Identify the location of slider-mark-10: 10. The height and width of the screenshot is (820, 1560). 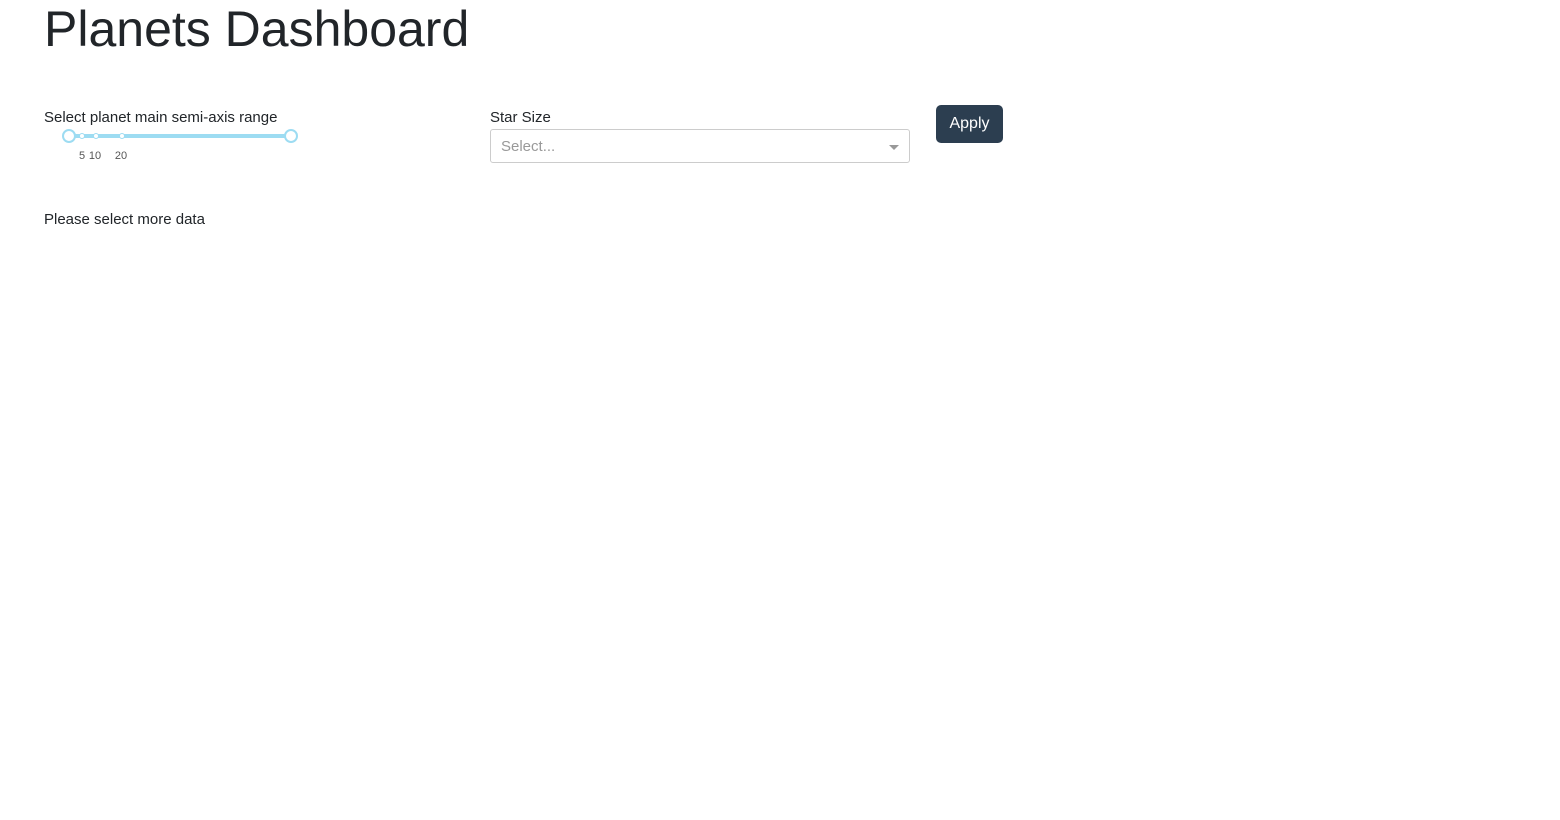
(95, 156).